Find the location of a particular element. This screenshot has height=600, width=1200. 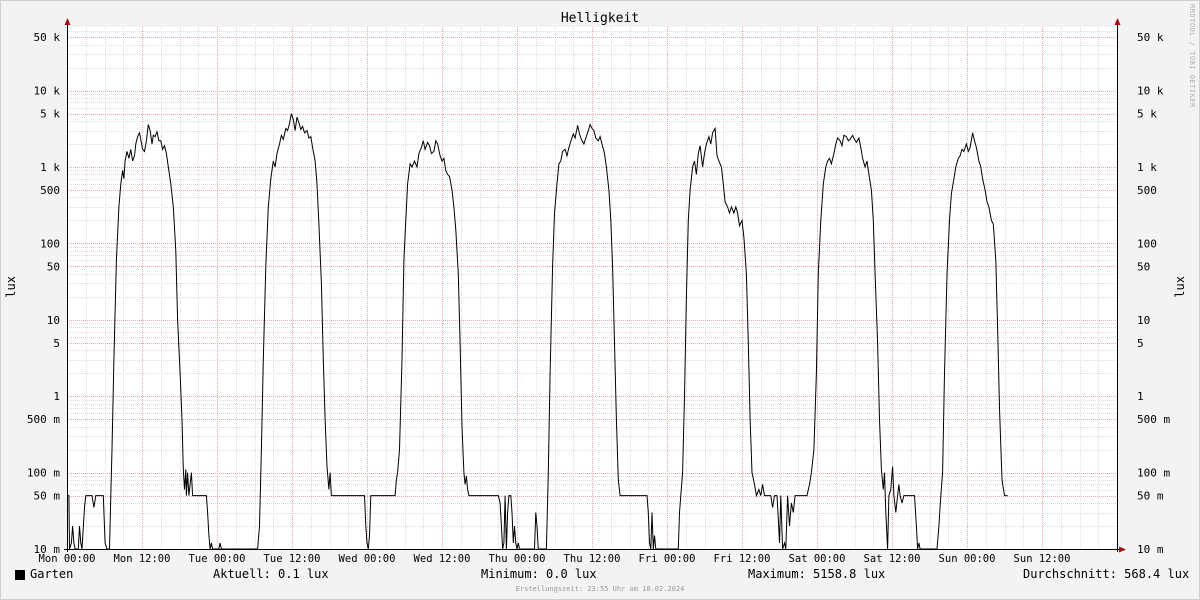

legend-swatch is located at coordinates (20, 575).